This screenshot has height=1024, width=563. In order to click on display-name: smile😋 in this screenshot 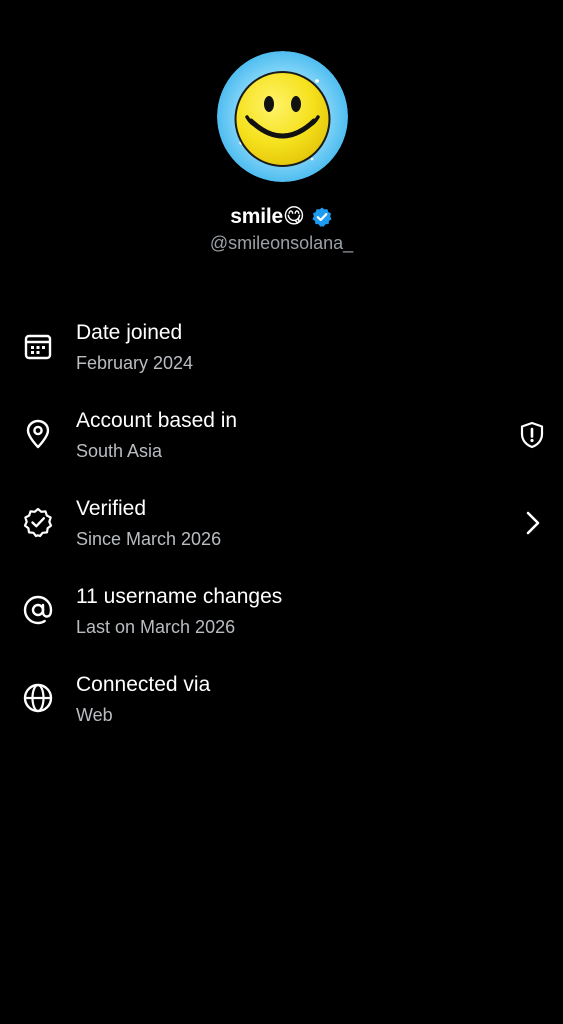, I will do `click(267, 216)`.